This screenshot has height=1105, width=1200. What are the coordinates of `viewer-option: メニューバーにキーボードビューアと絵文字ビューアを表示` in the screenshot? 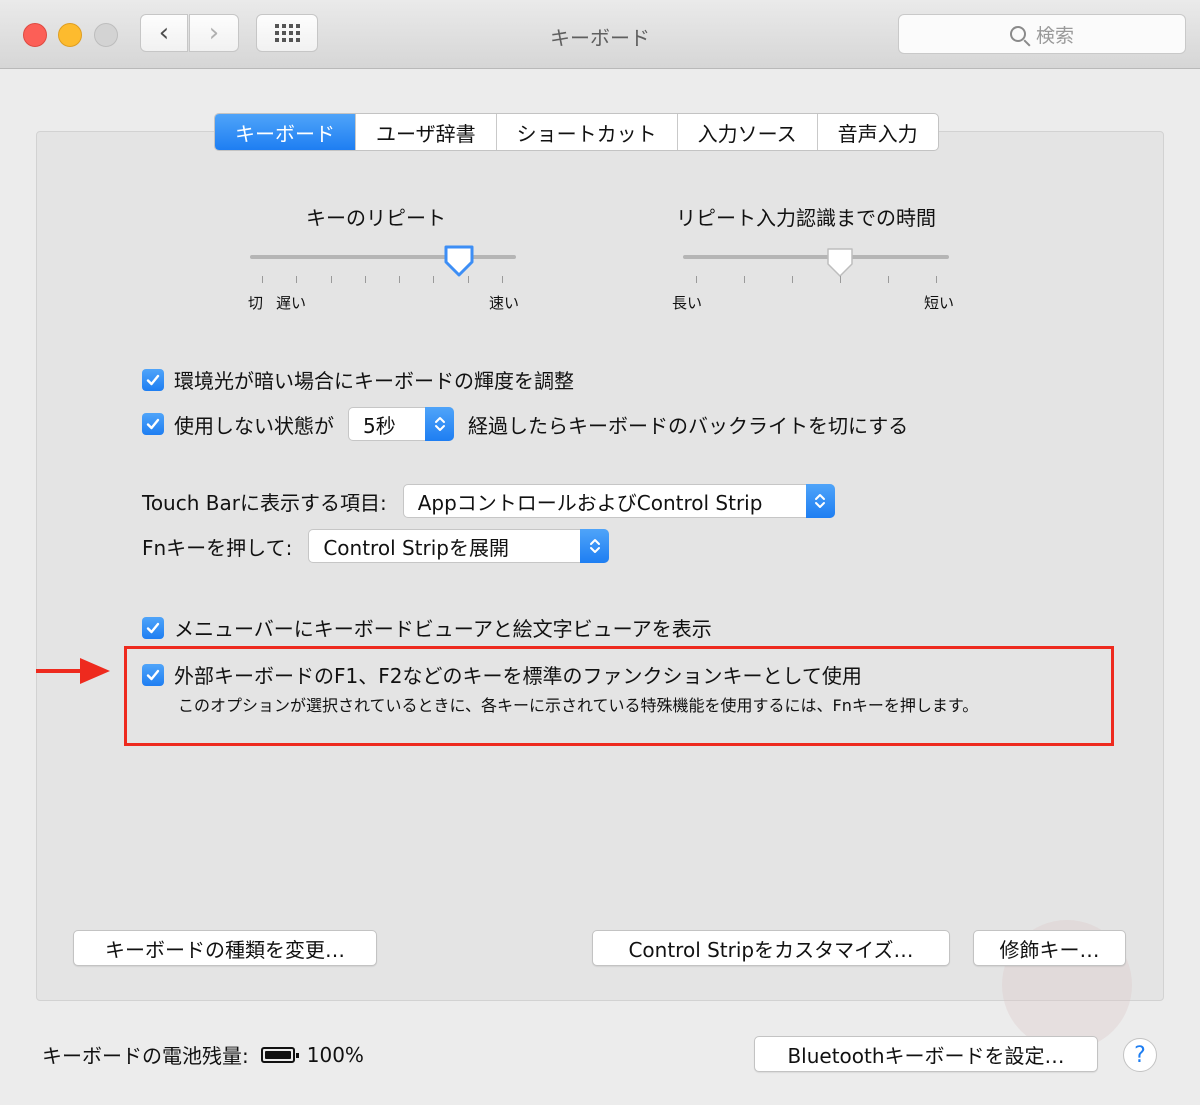 It's located at (427, 627).